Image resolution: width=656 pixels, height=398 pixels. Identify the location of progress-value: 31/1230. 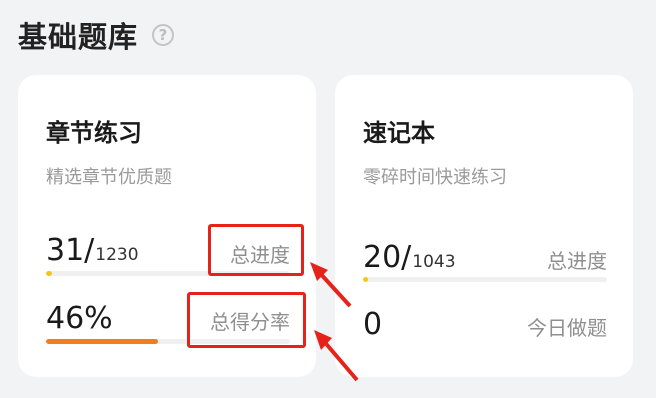
(92, 250).